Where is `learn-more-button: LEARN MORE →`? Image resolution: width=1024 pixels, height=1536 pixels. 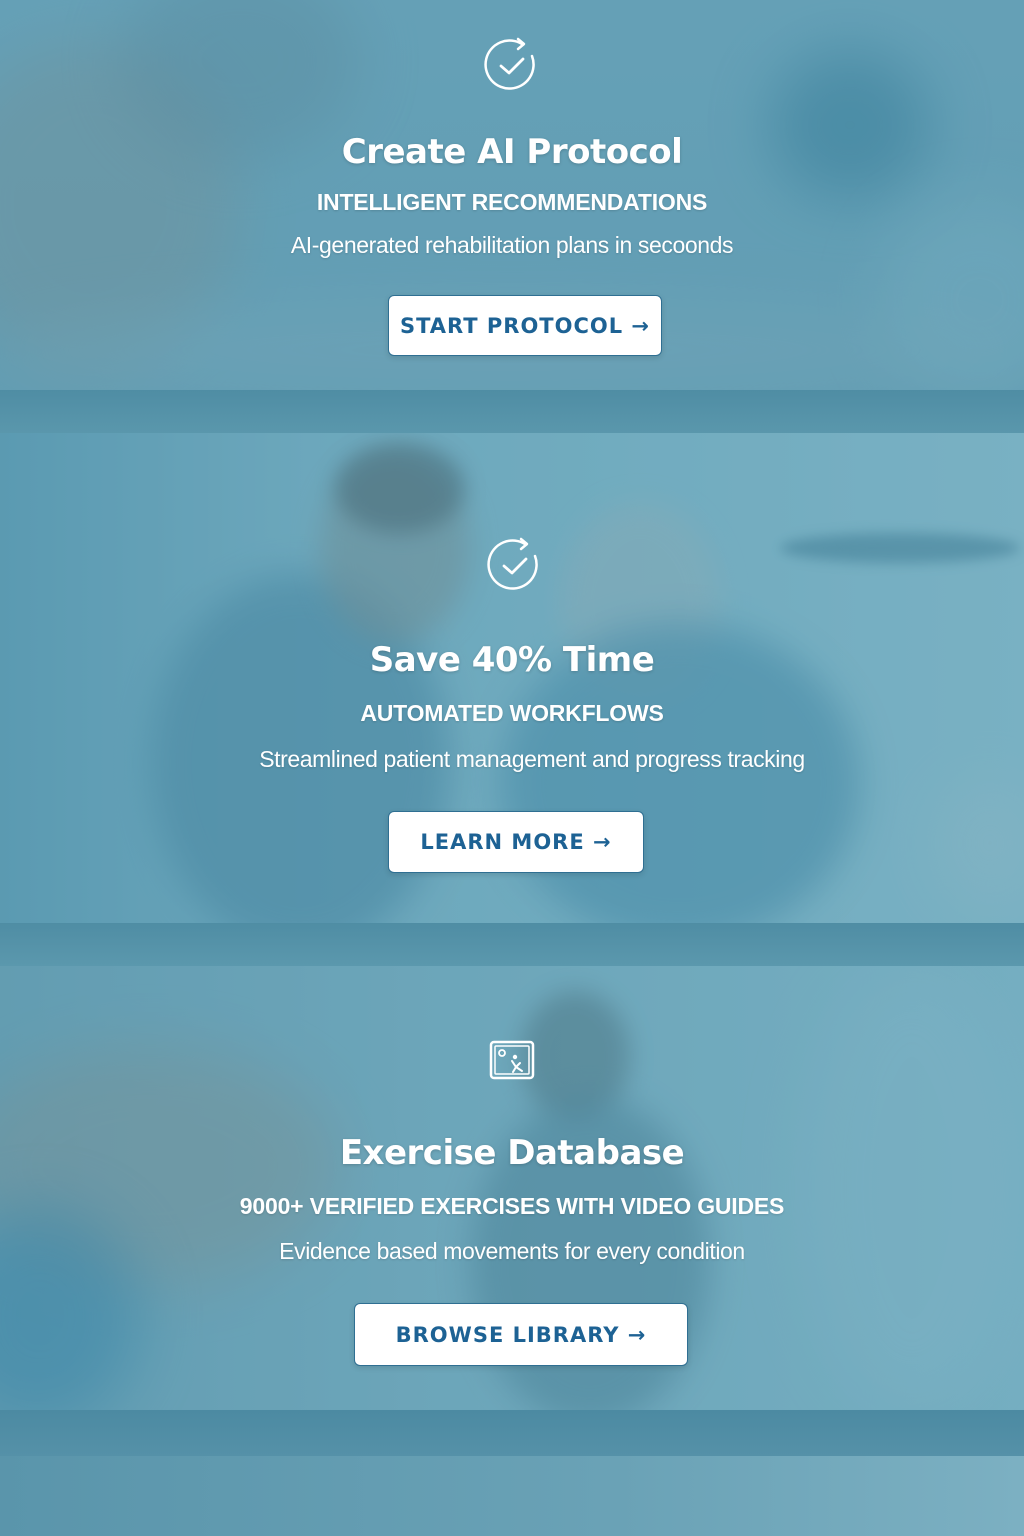 learn-more-button: LEARN MORE → is located at coordinates (516, 842).